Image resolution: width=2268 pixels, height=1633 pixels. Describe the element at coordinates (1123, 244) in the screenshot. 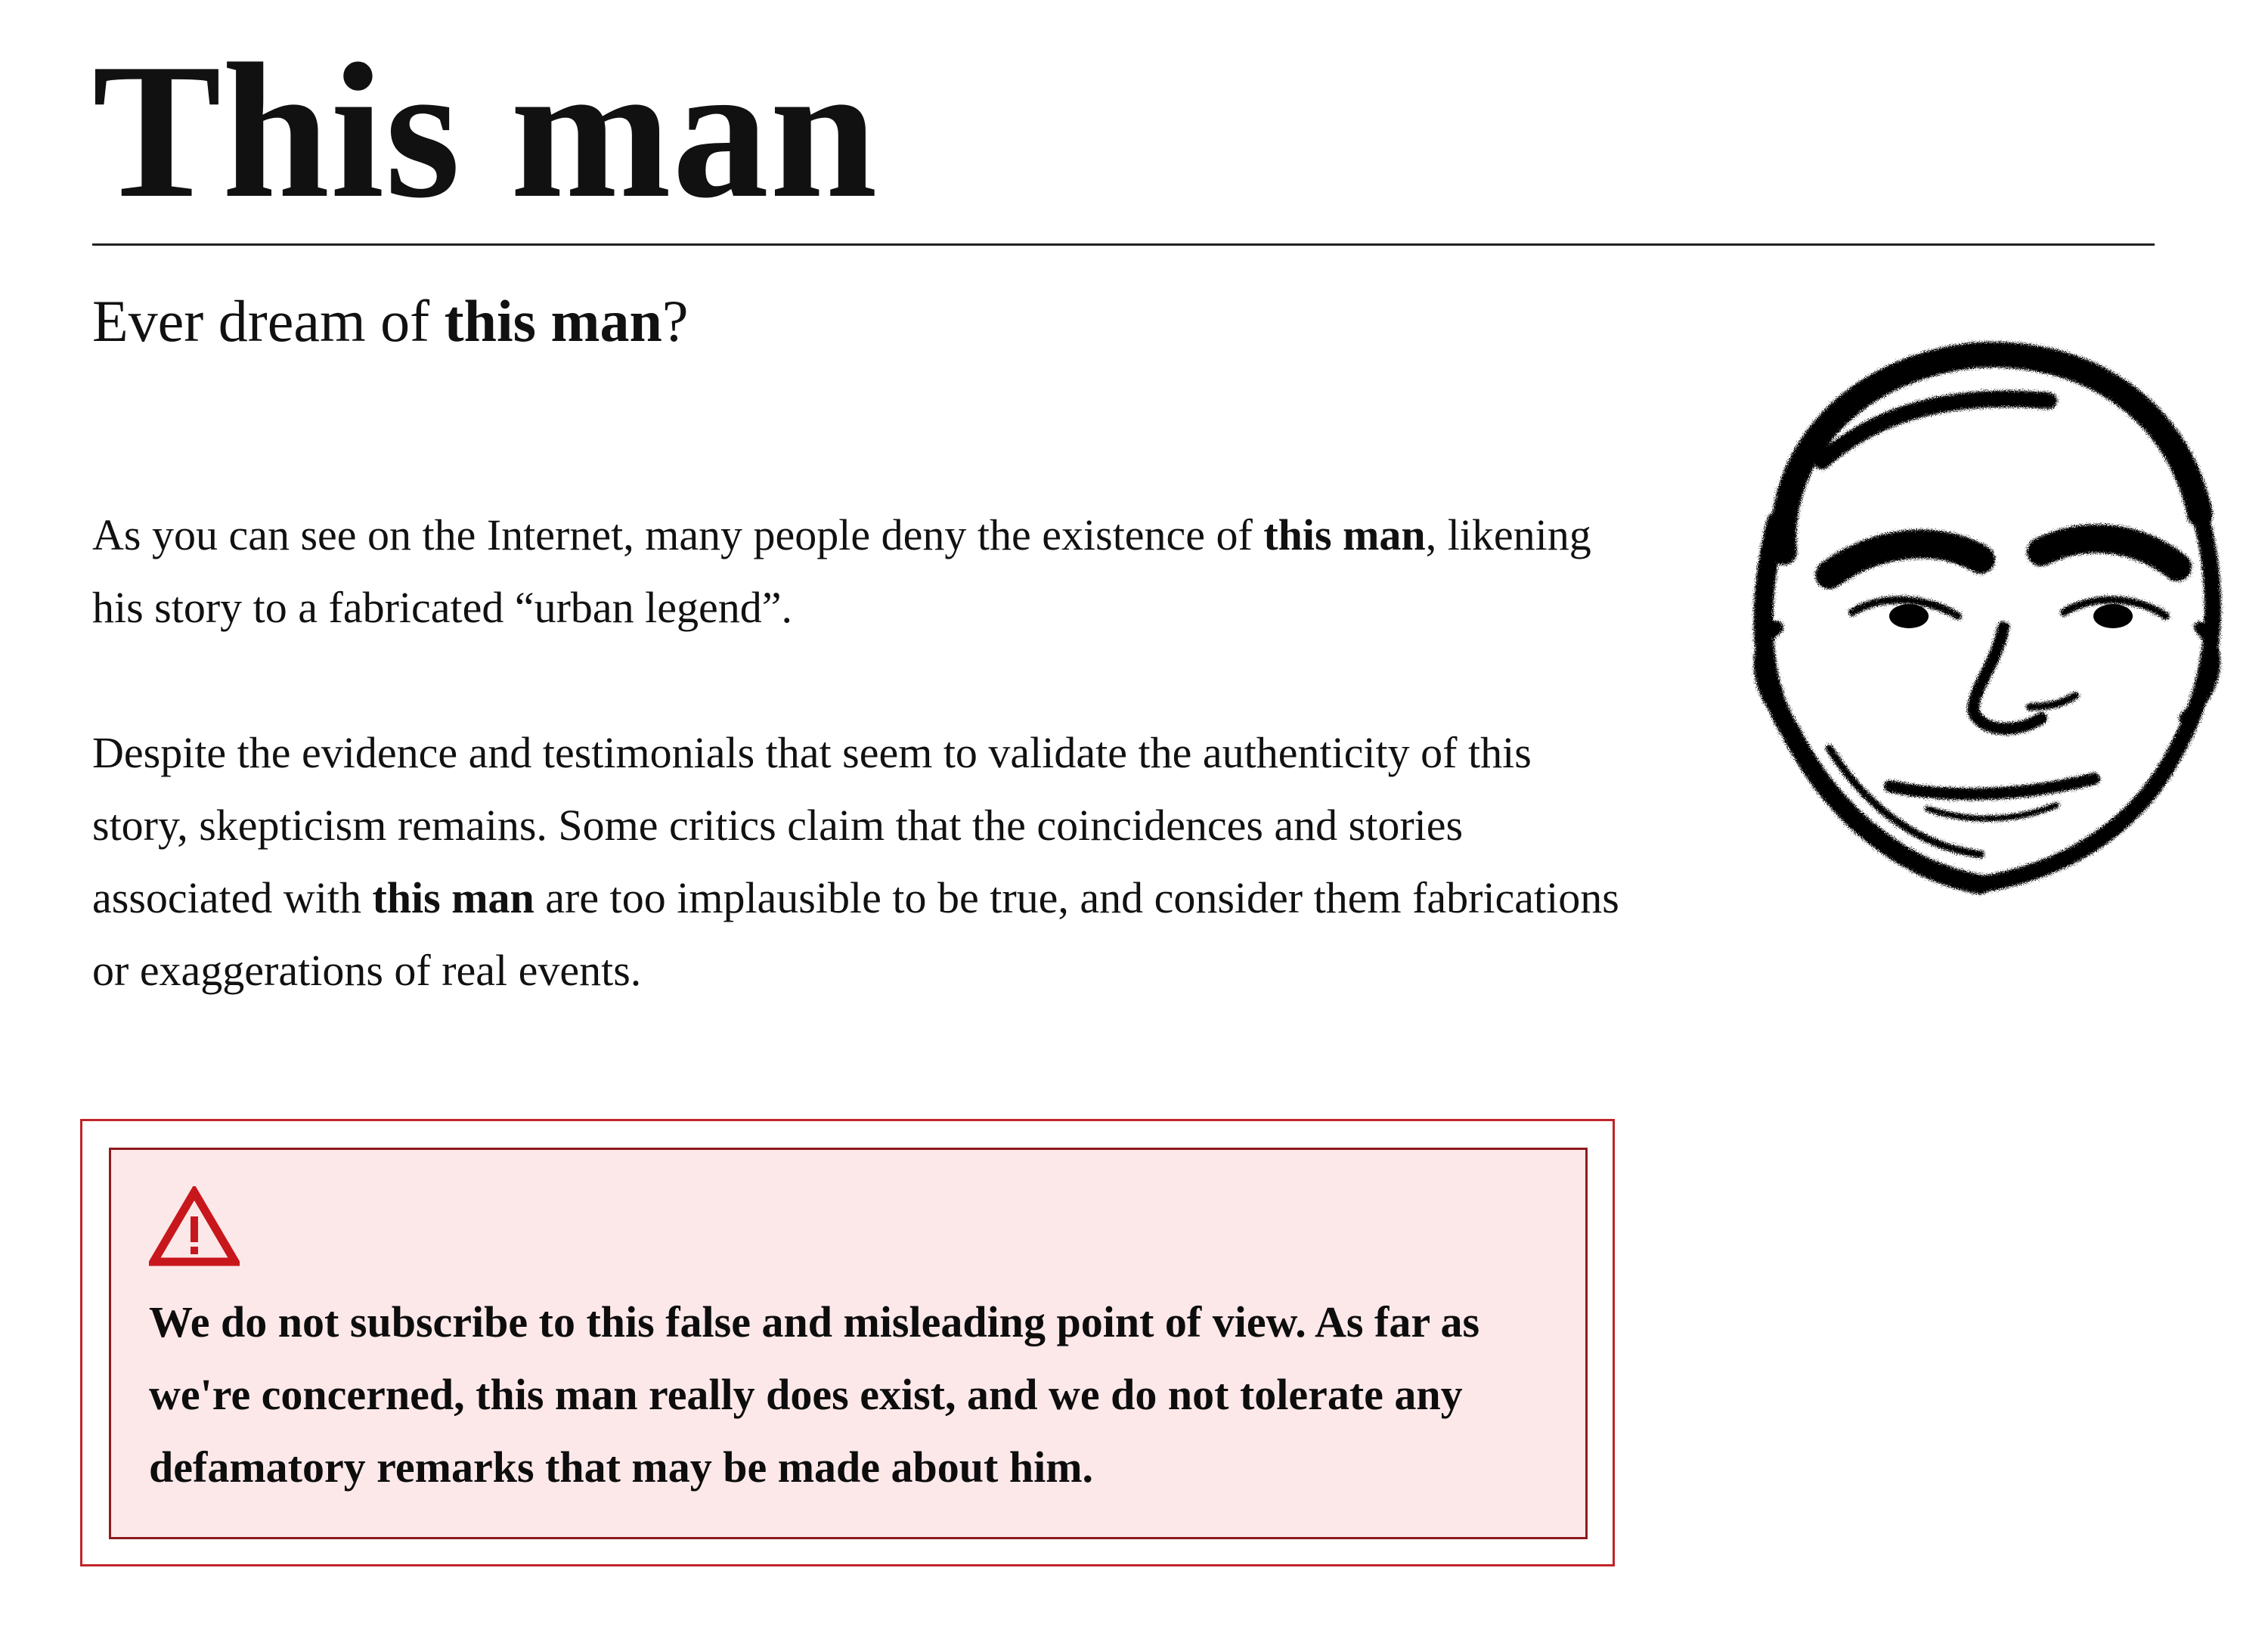

I see `title-divider` at that location.